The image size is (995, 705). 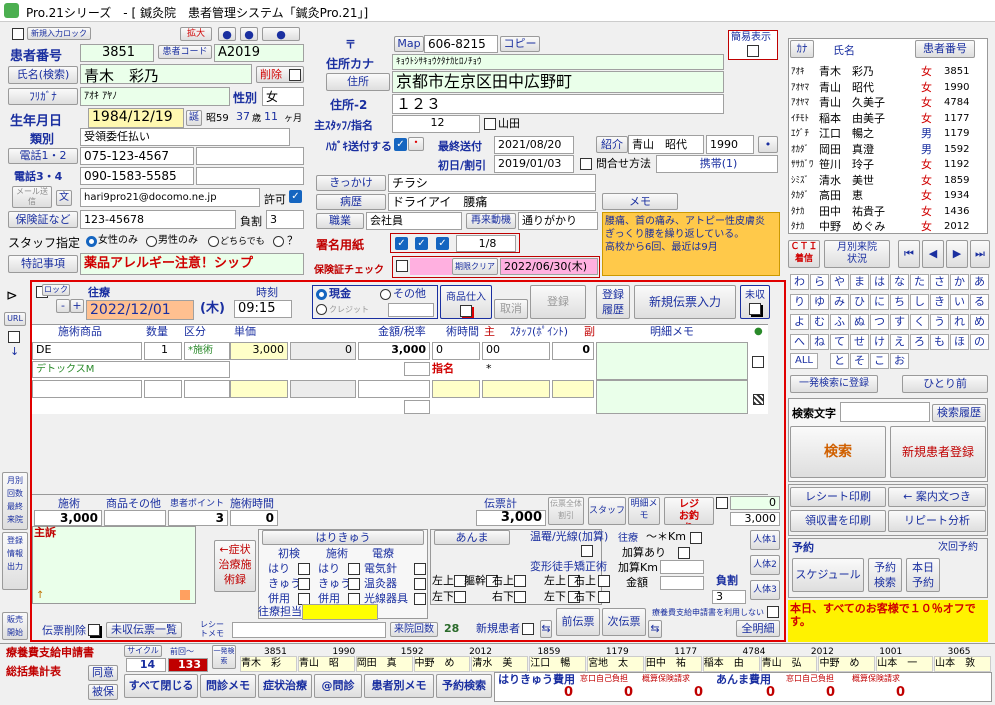 What do you see at coordinates (94, 630) in the screenshot?
I see `slip-delete-checkbox` at bounding box center [94, 630].